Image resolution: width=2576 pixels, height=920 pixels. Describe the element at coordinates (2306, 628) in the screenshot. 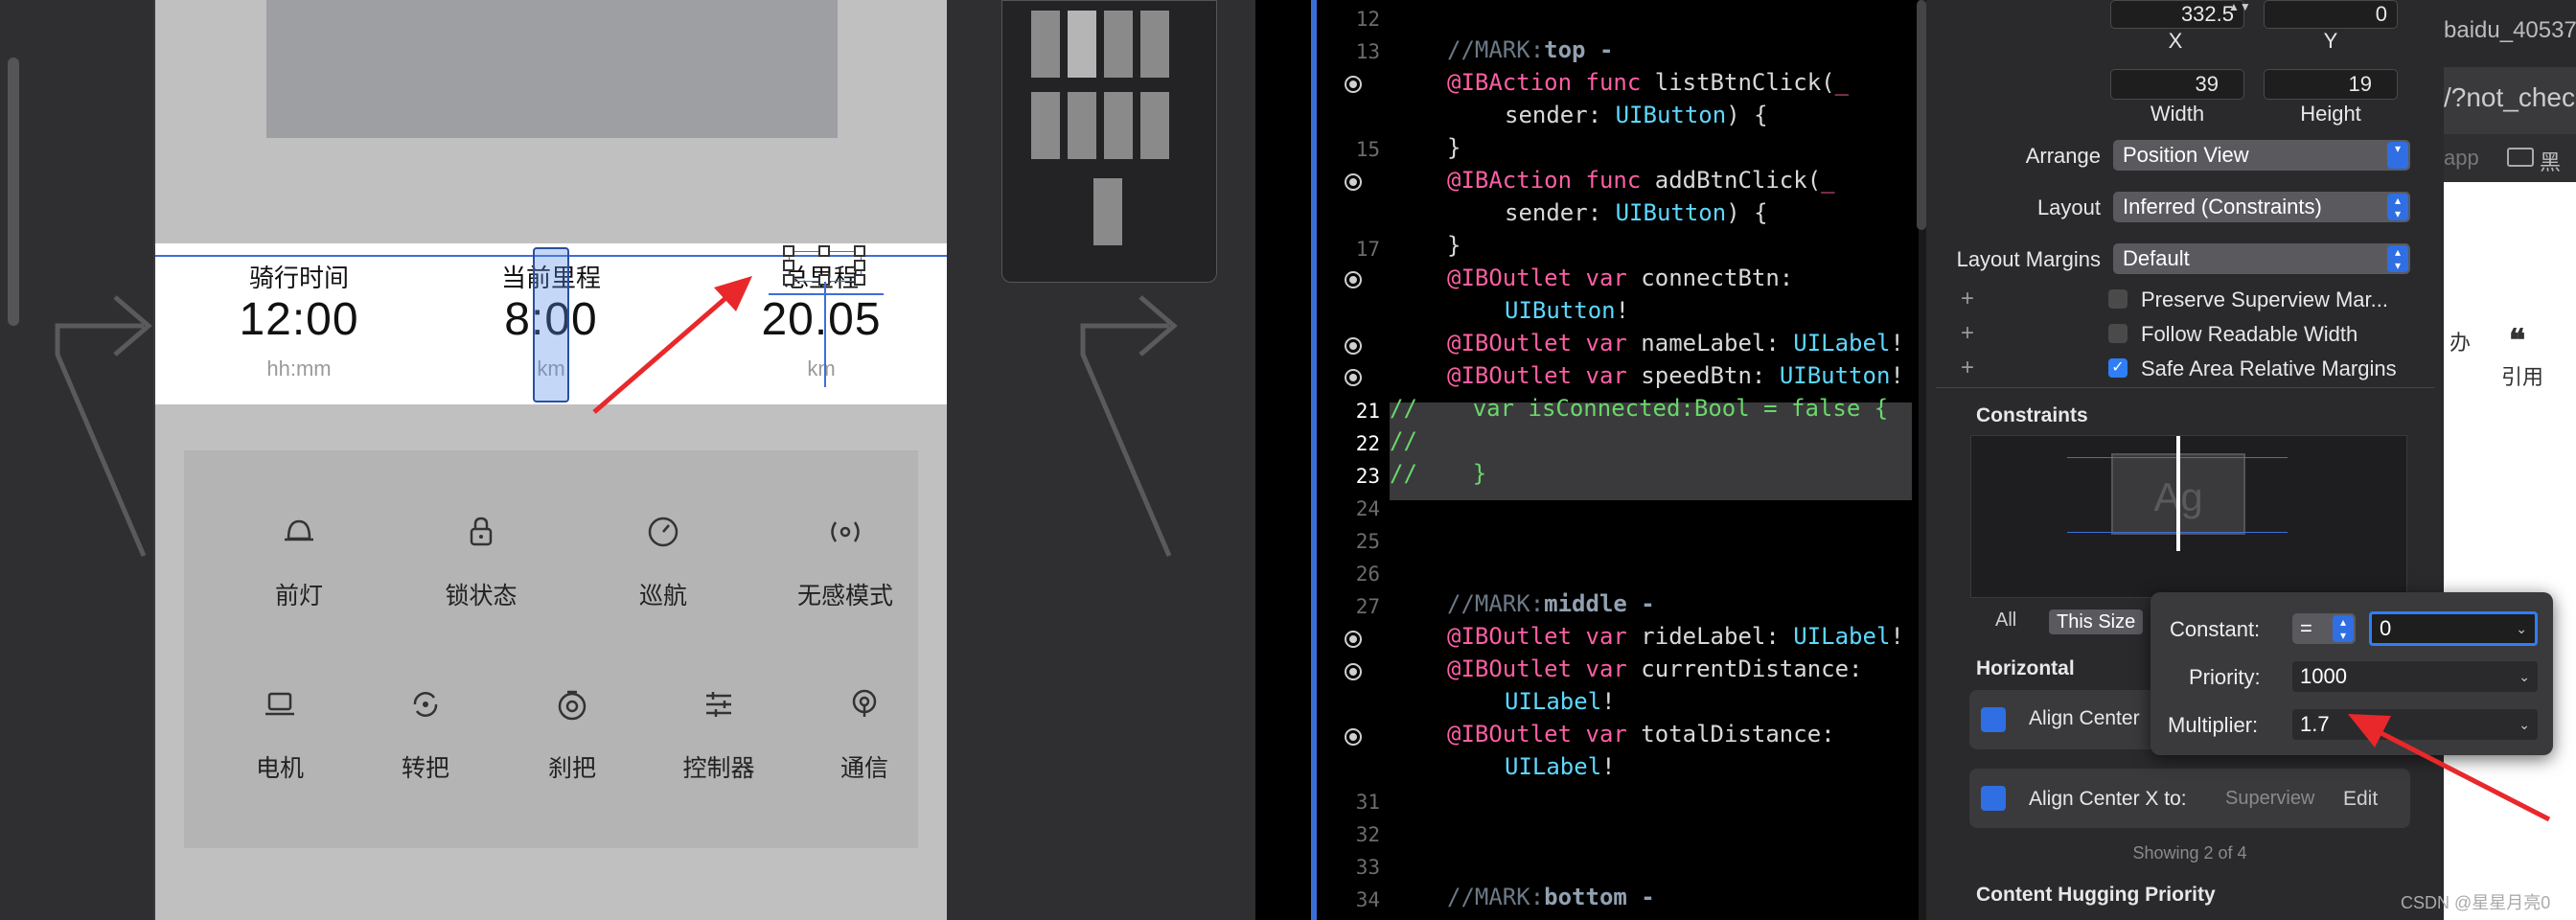

I see `relation-value: =` at that location.